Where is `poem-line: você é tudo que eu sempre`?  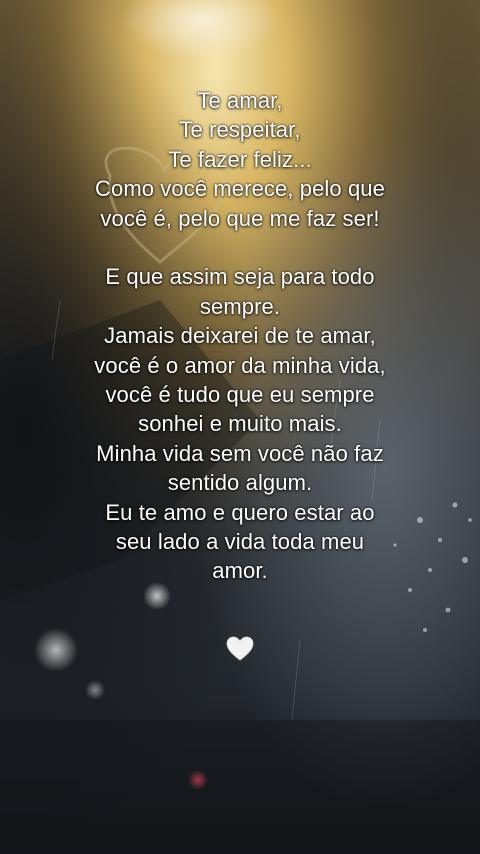
poem-line: você é tudo que eu sempre is located at coordinates (240, 395).